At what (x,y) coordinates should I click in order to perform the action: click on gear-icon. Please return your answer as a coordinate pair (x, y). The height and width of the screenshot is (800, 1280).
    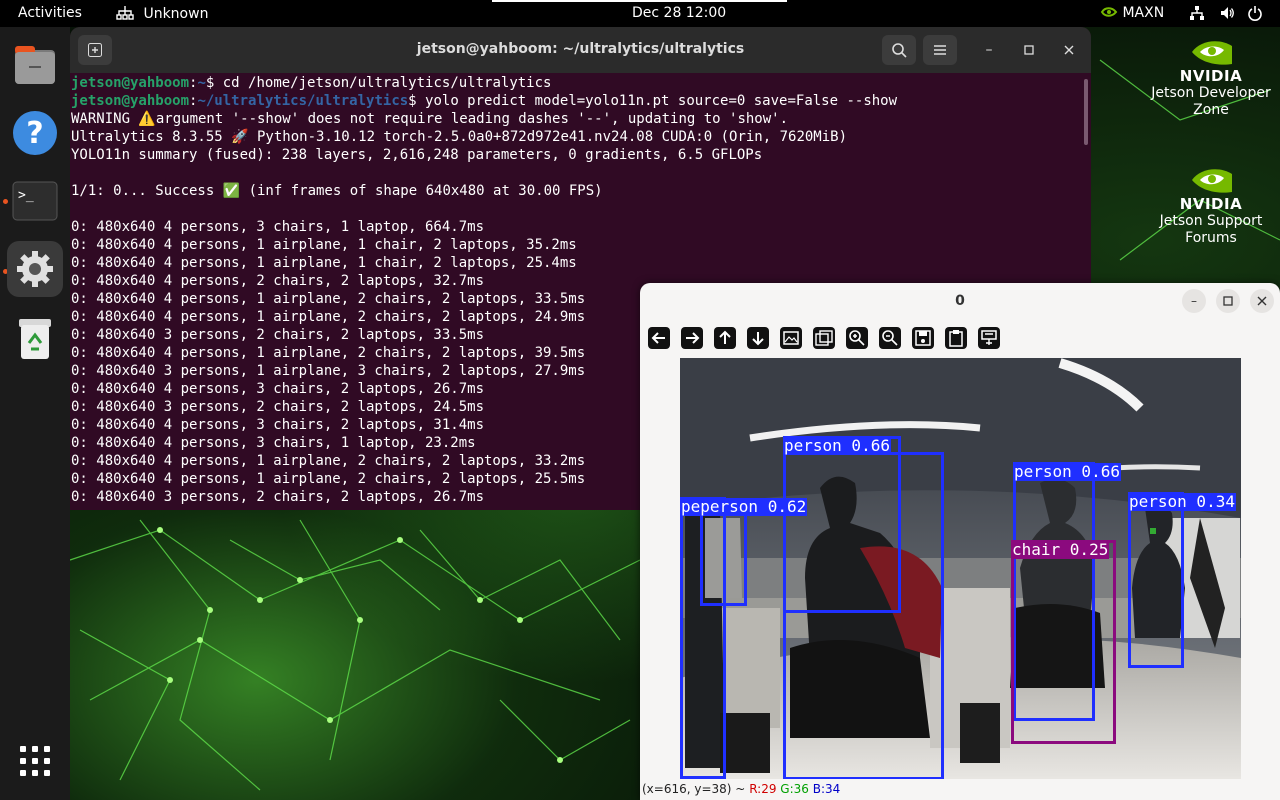
    Looking at the image, I should click on (35, 269).